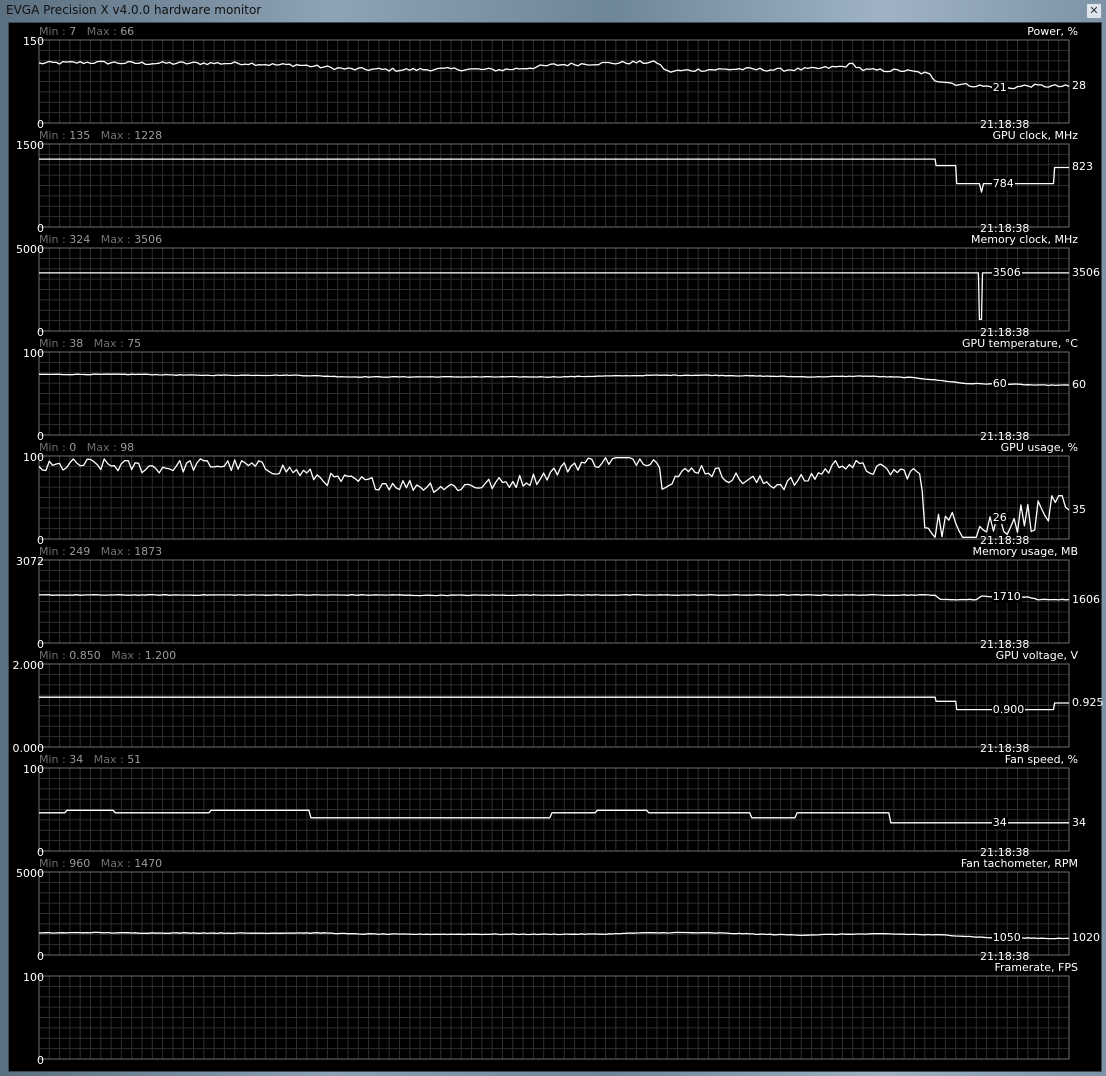 The height and width of the screenshot is (1076, 1106). What do you see at coordinates (1052, 31) in the screenshot?
I see `graph-title: Power, %` at bounding box center [1052, 31].